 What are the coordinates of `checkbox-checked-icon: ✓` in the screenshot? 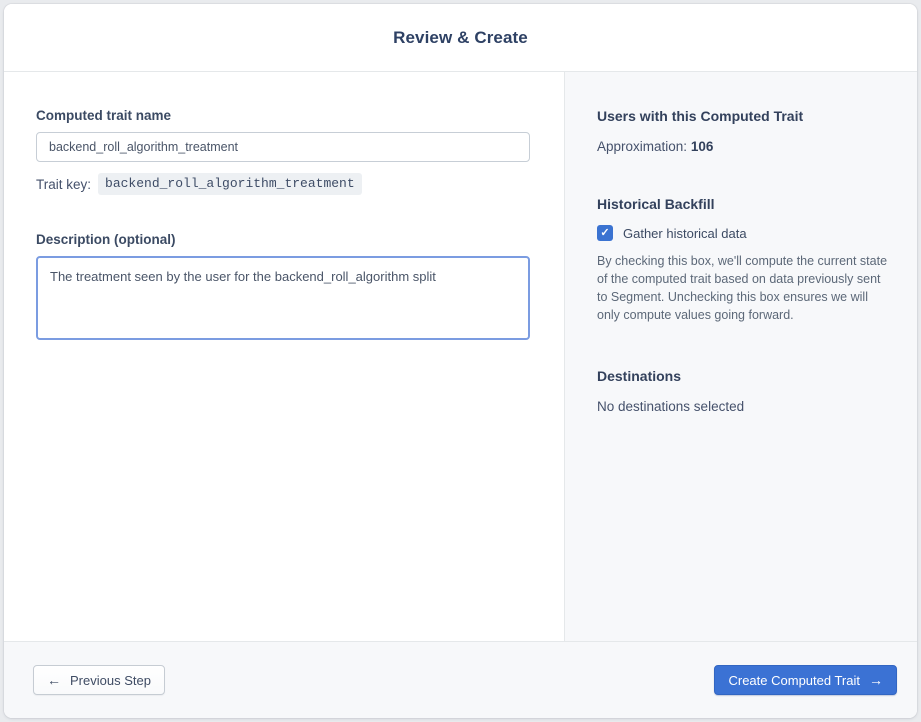 It's located at (605, 233).